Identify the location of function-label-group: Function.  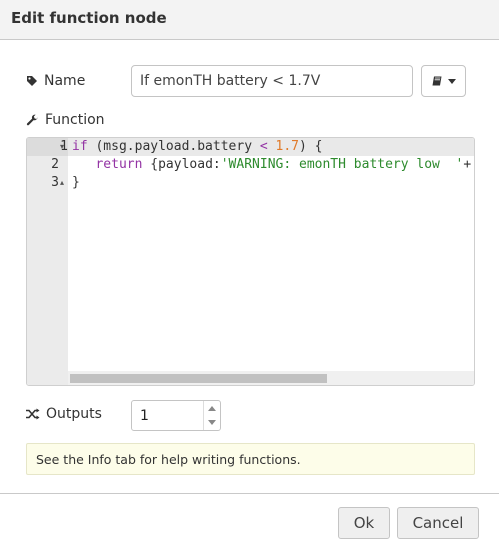
(65, 120).